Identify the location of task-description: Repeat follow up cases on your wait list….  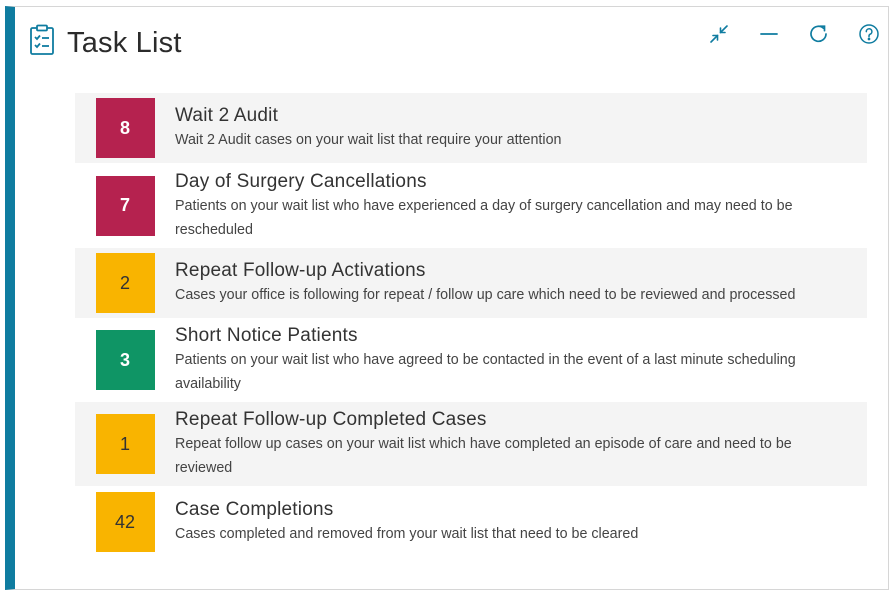
(483, 456).